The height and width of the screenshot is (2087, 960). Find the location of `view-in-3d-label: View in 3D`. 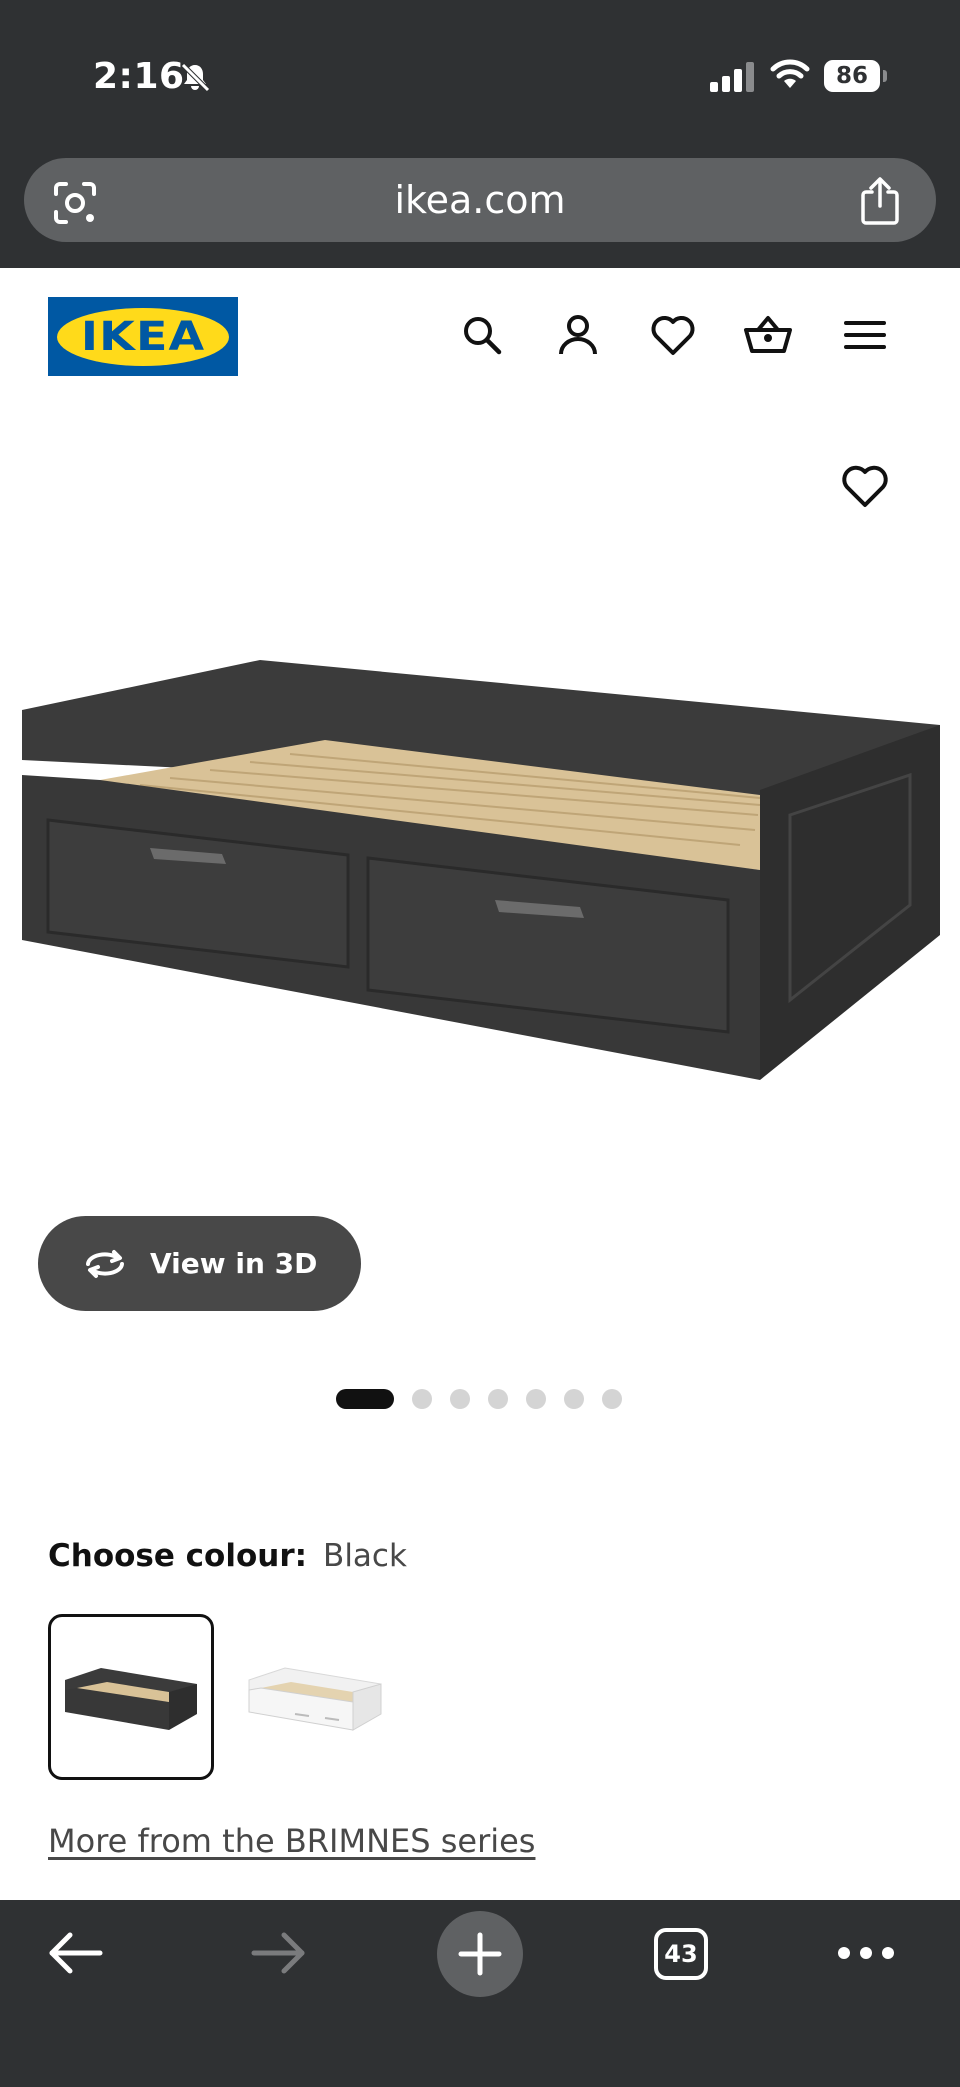

view-in-3d-label: View in 3D is located at coordinates (234, 1263).